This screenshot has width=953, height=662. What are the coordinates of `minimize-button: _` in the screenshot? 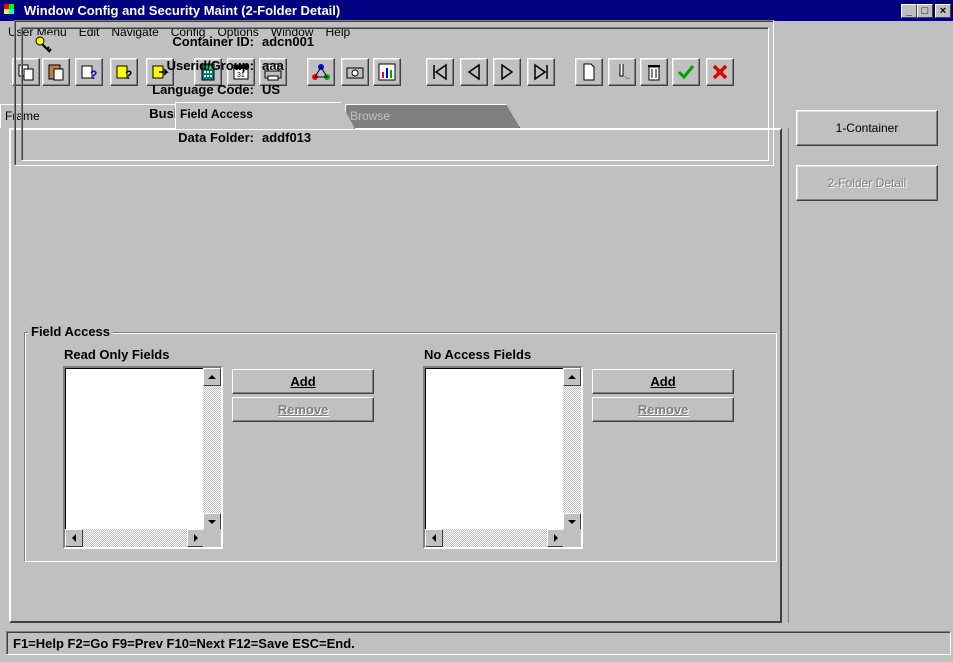 It's located at (909, 10).